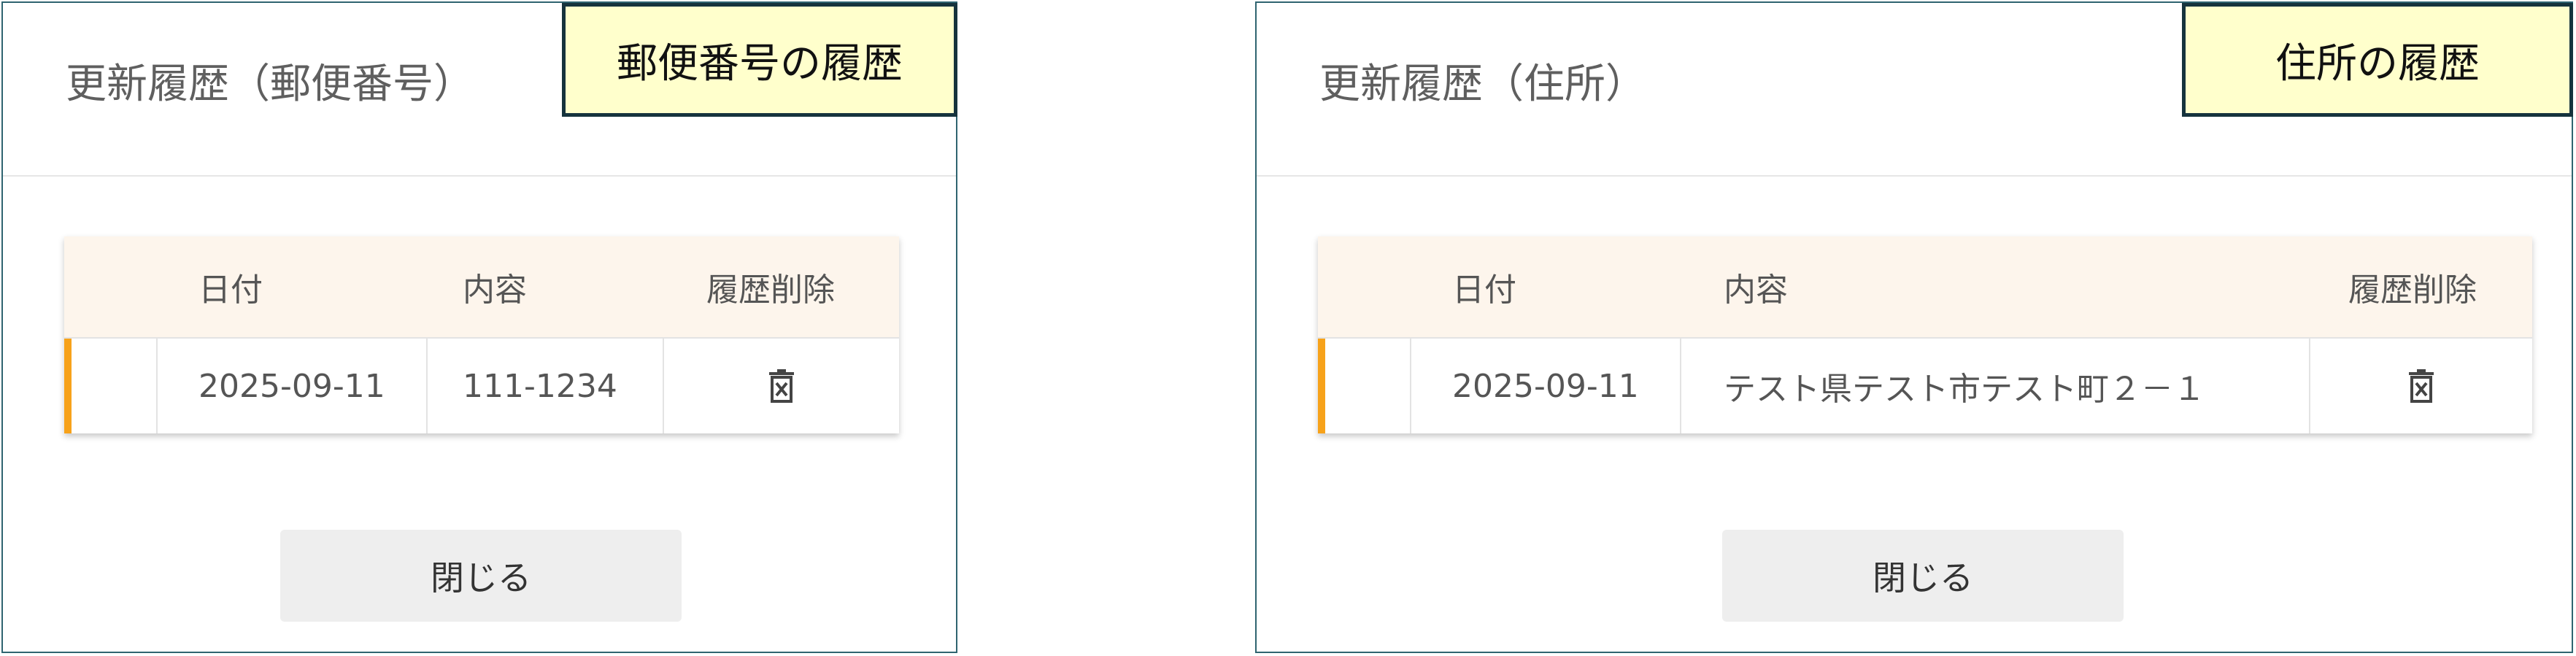 This screenshot has width=2576, height=656. Describe the element at coordinates (270, 84) in the screenshot. I see `dialog-title: 更新履歴（郵便番号）` at that location.